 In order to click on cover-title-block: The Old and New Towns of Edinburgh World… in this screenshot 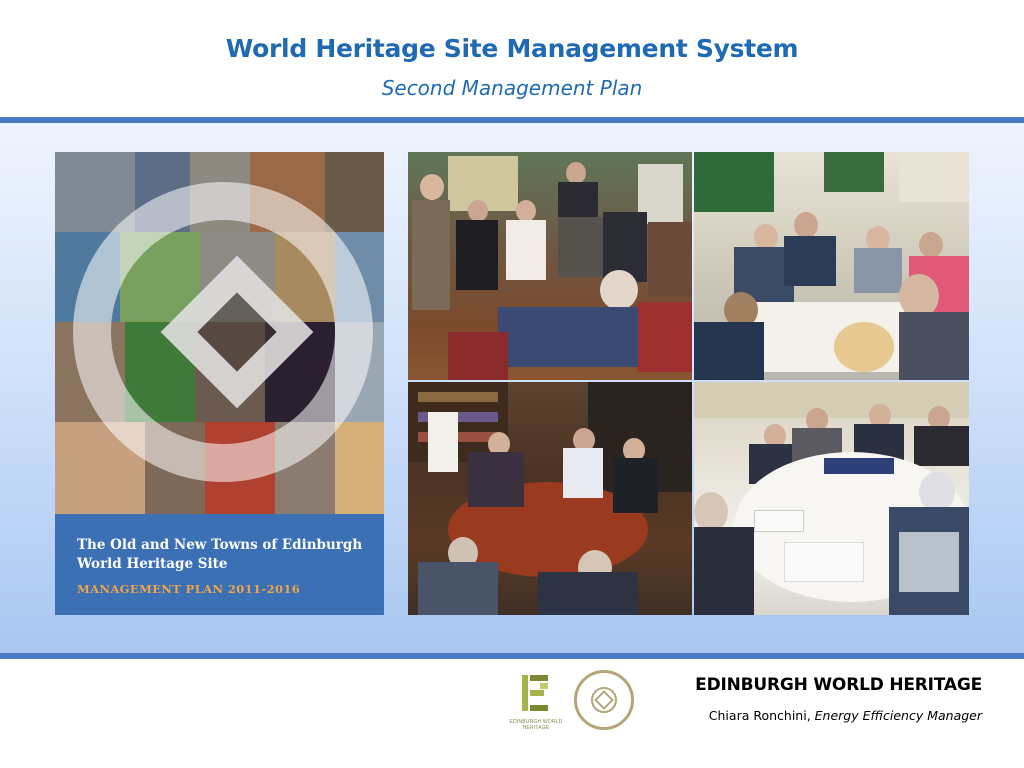, I will do `click(219, 564)`.